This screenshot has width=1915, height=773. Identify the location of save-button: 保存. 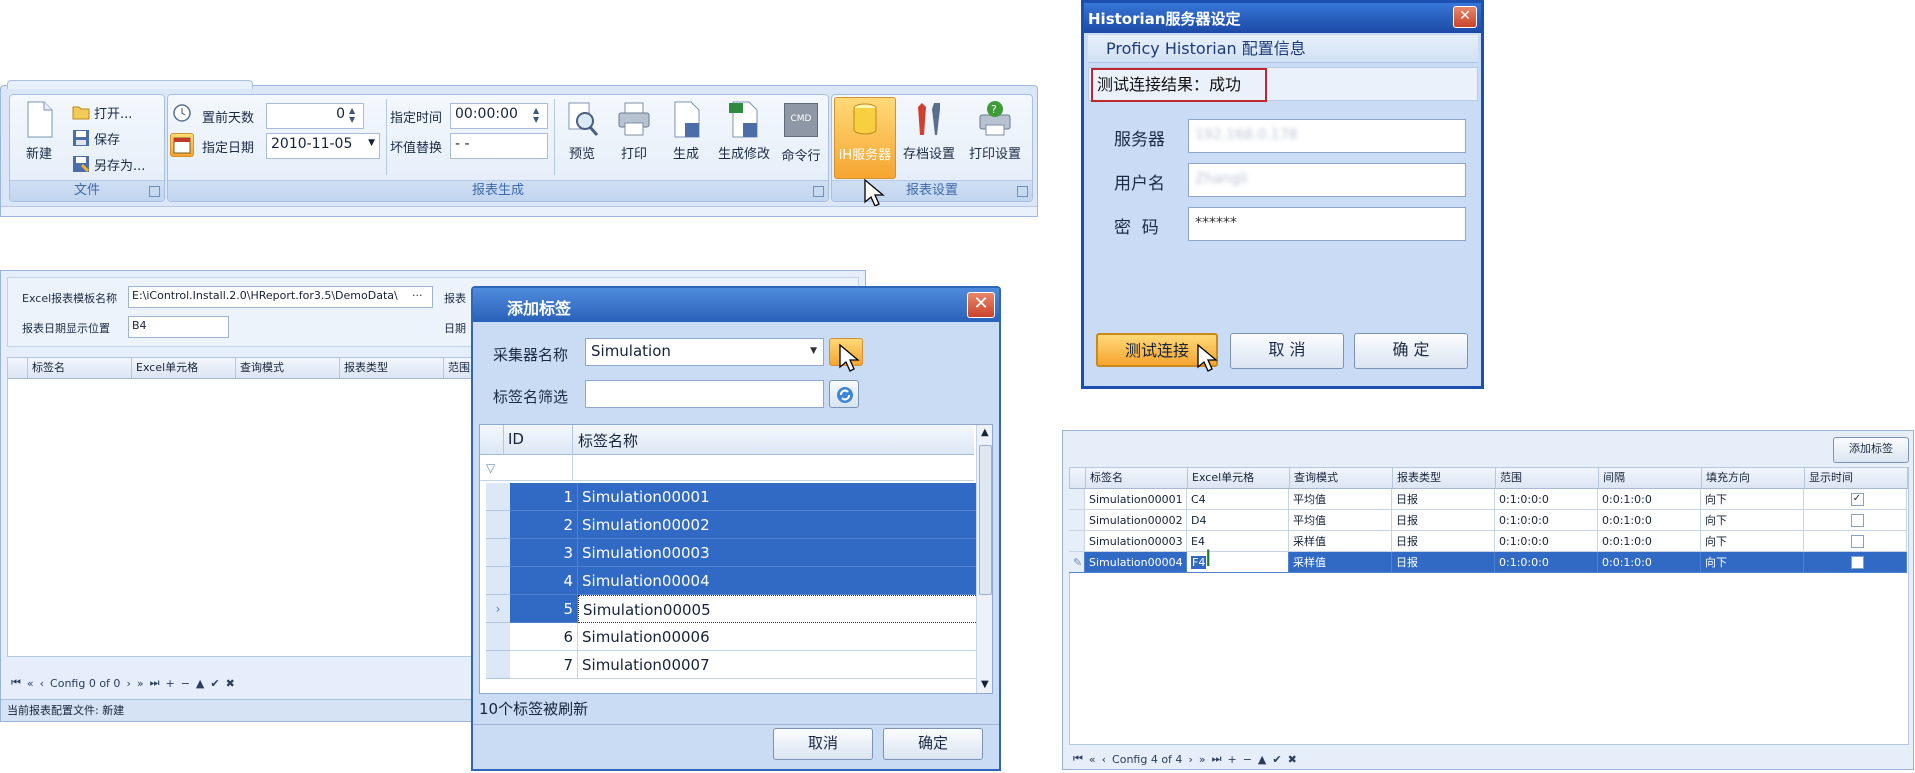
(96, 138).